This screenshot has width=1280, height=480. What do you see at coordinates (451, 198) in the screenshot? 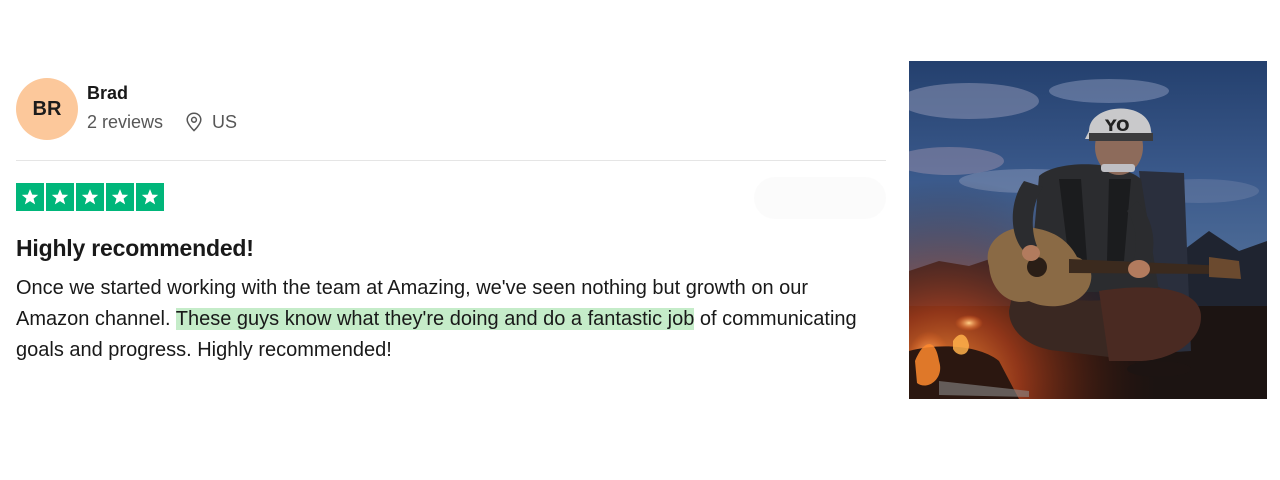
I see `rating-row` at bounding box center [451, 198].